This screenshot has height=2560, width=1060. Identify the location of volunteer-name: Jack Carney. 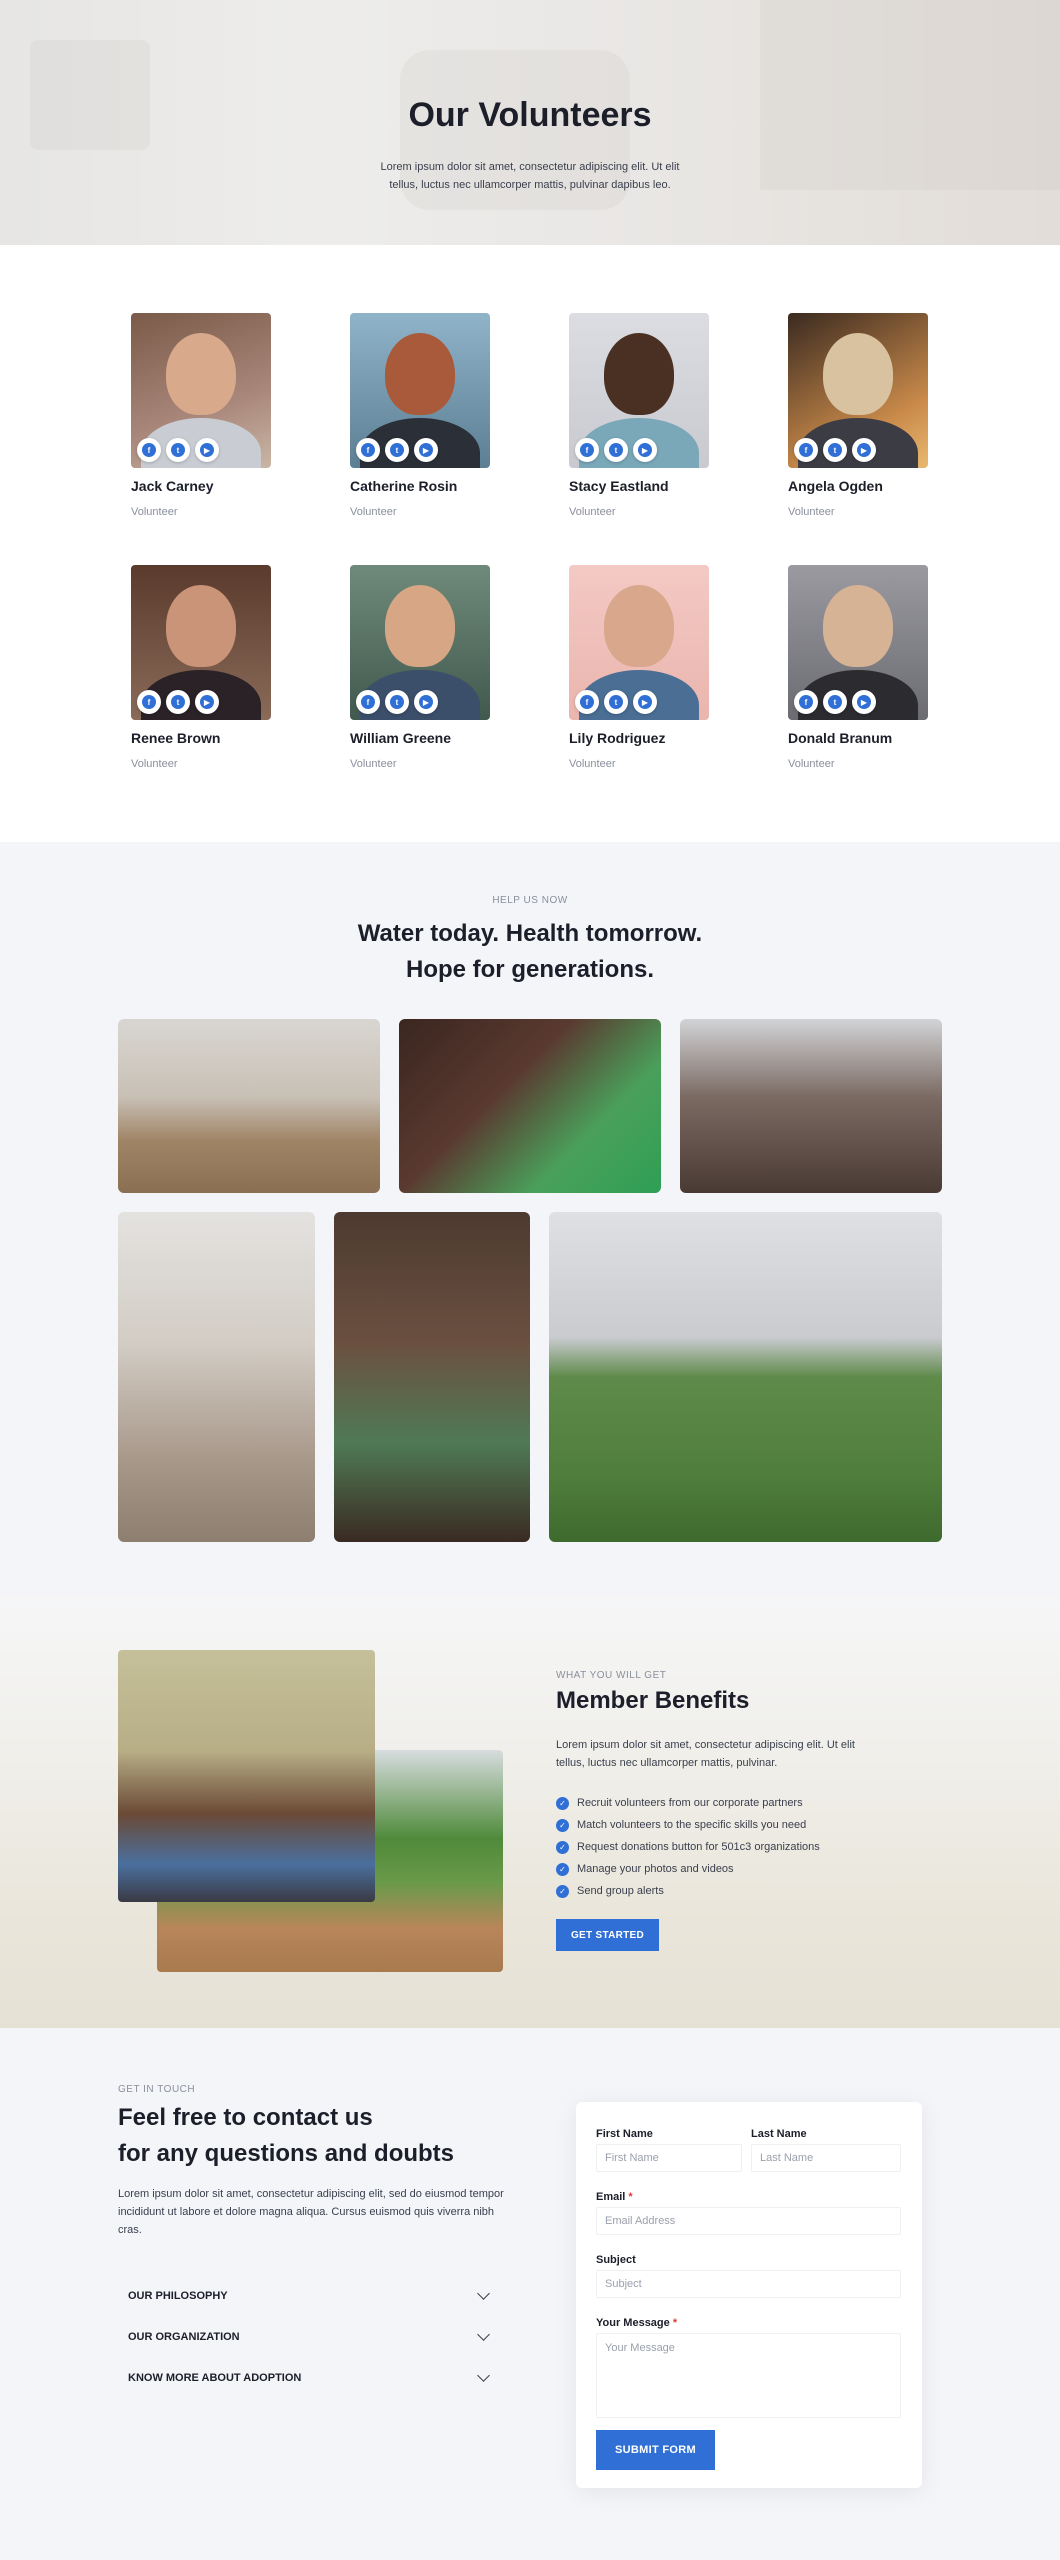
(172, 486).